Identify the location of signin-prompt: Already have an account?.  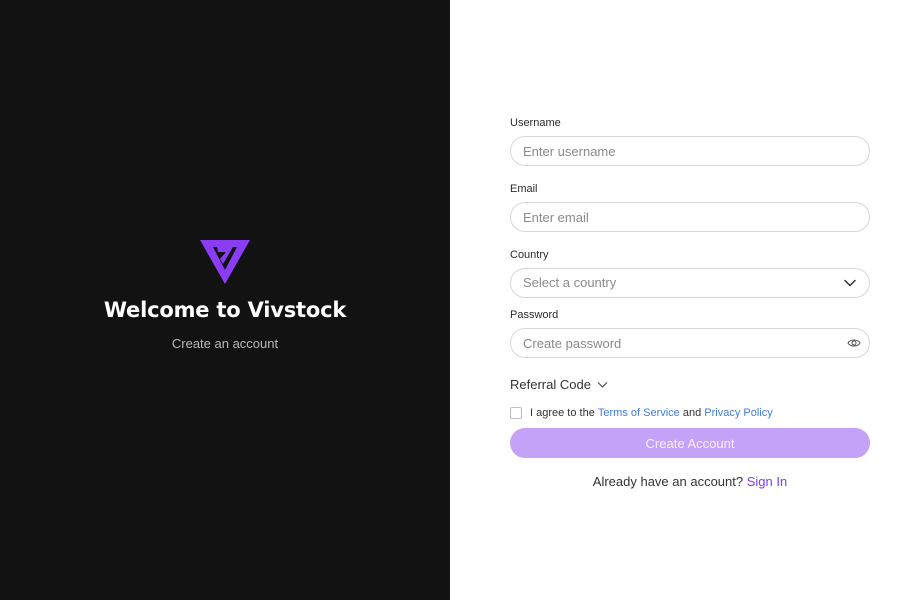
(668, 481).